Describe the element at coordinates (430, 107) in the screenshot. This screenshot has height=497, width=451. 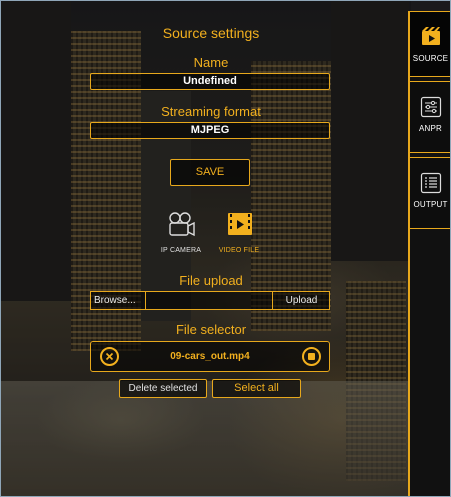
I see `sliders-icon` at that location.